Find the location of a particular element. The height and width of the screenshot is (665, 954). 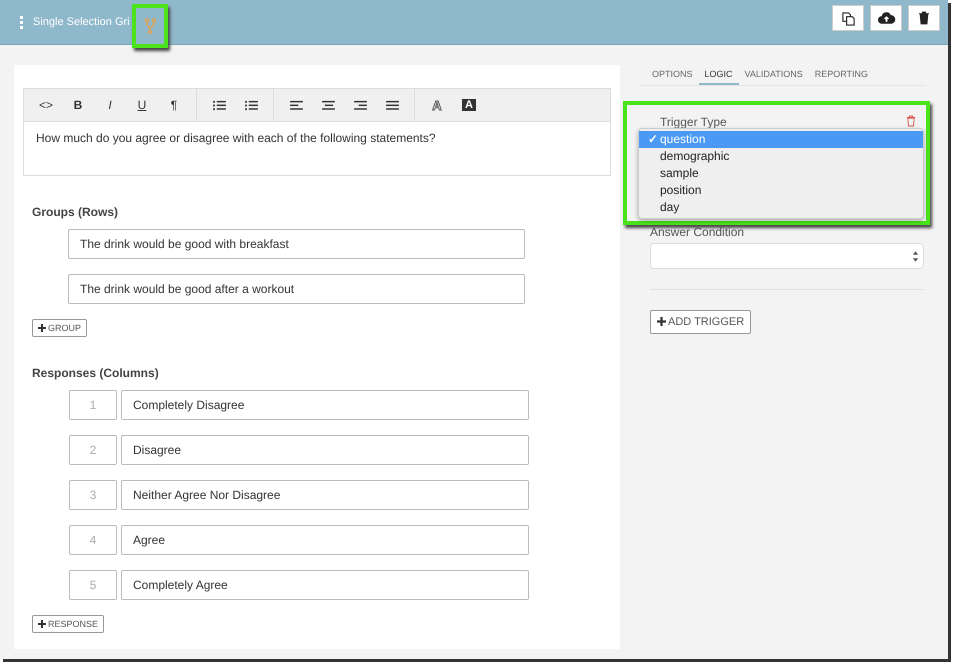

field-label: Answer Condition is located at coordinates (698, 232).